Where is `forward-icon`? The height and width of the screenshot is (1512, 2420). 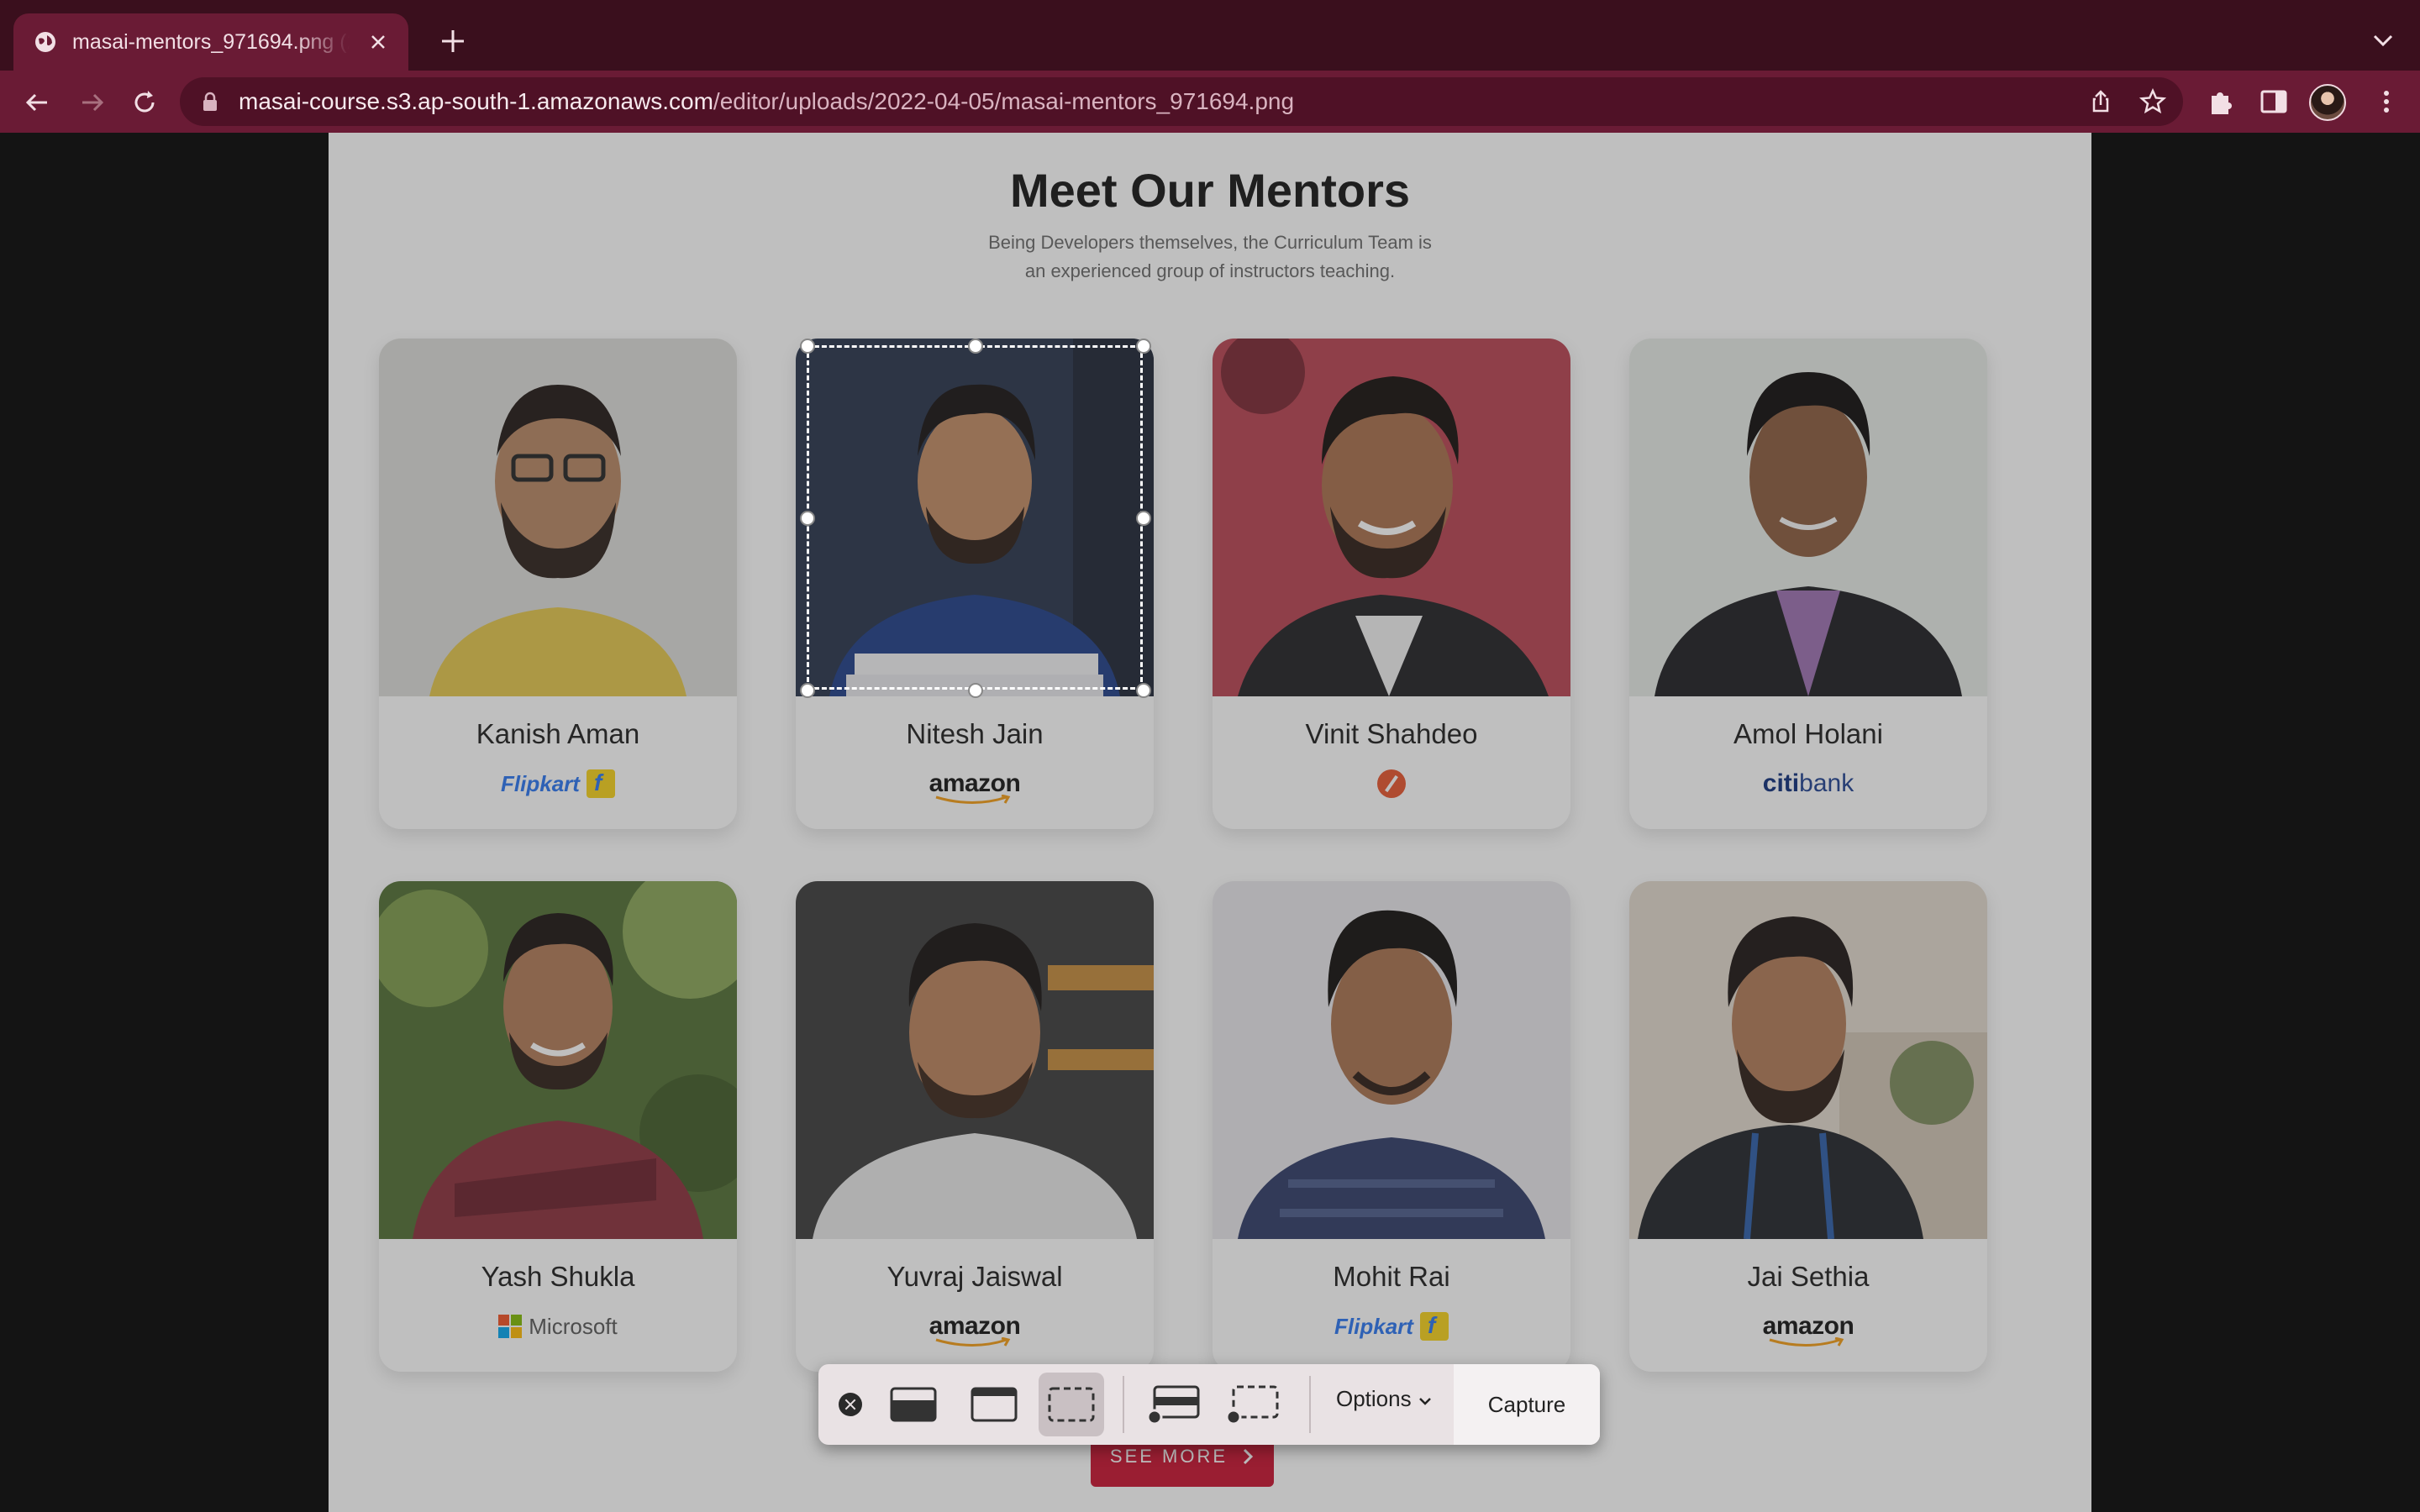 forward-icon is located at coordinates (92, 102).